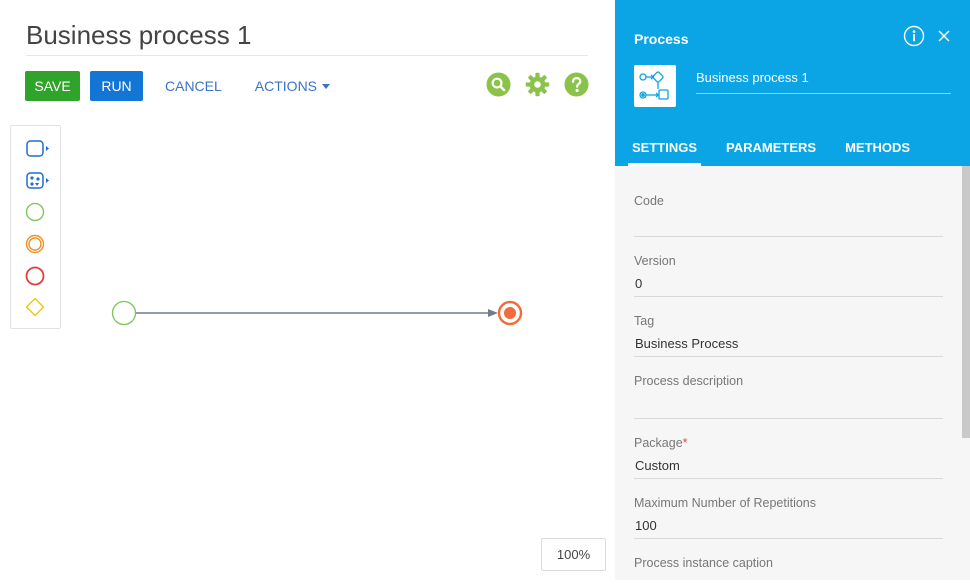  I want to click on tab-parameters: PARAMETERS, so click(771, 149).